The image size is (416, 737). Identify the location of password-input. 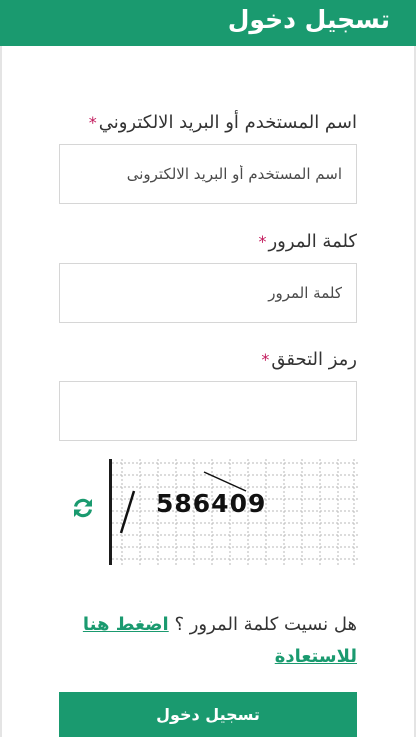
(208, 293).